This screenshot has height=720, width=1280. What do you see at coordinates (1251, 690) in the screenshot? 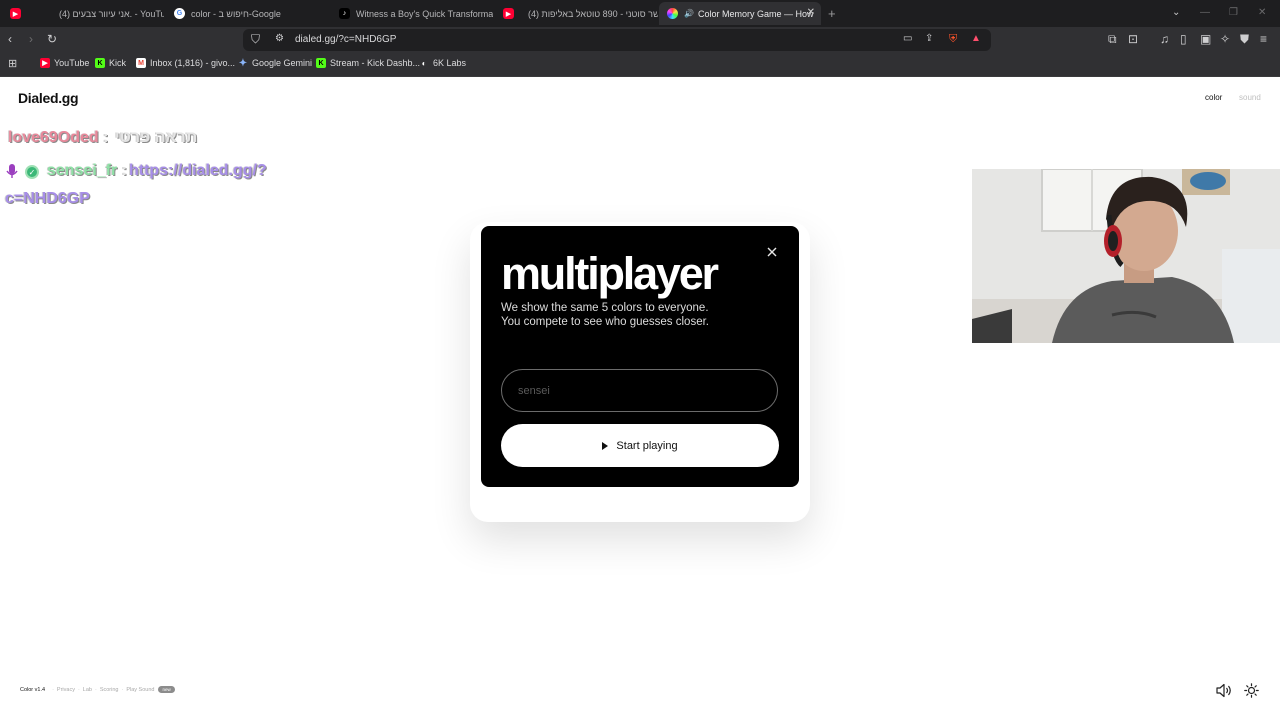
I see `theme-toggle-icon` at bounding box center [1251, 690].